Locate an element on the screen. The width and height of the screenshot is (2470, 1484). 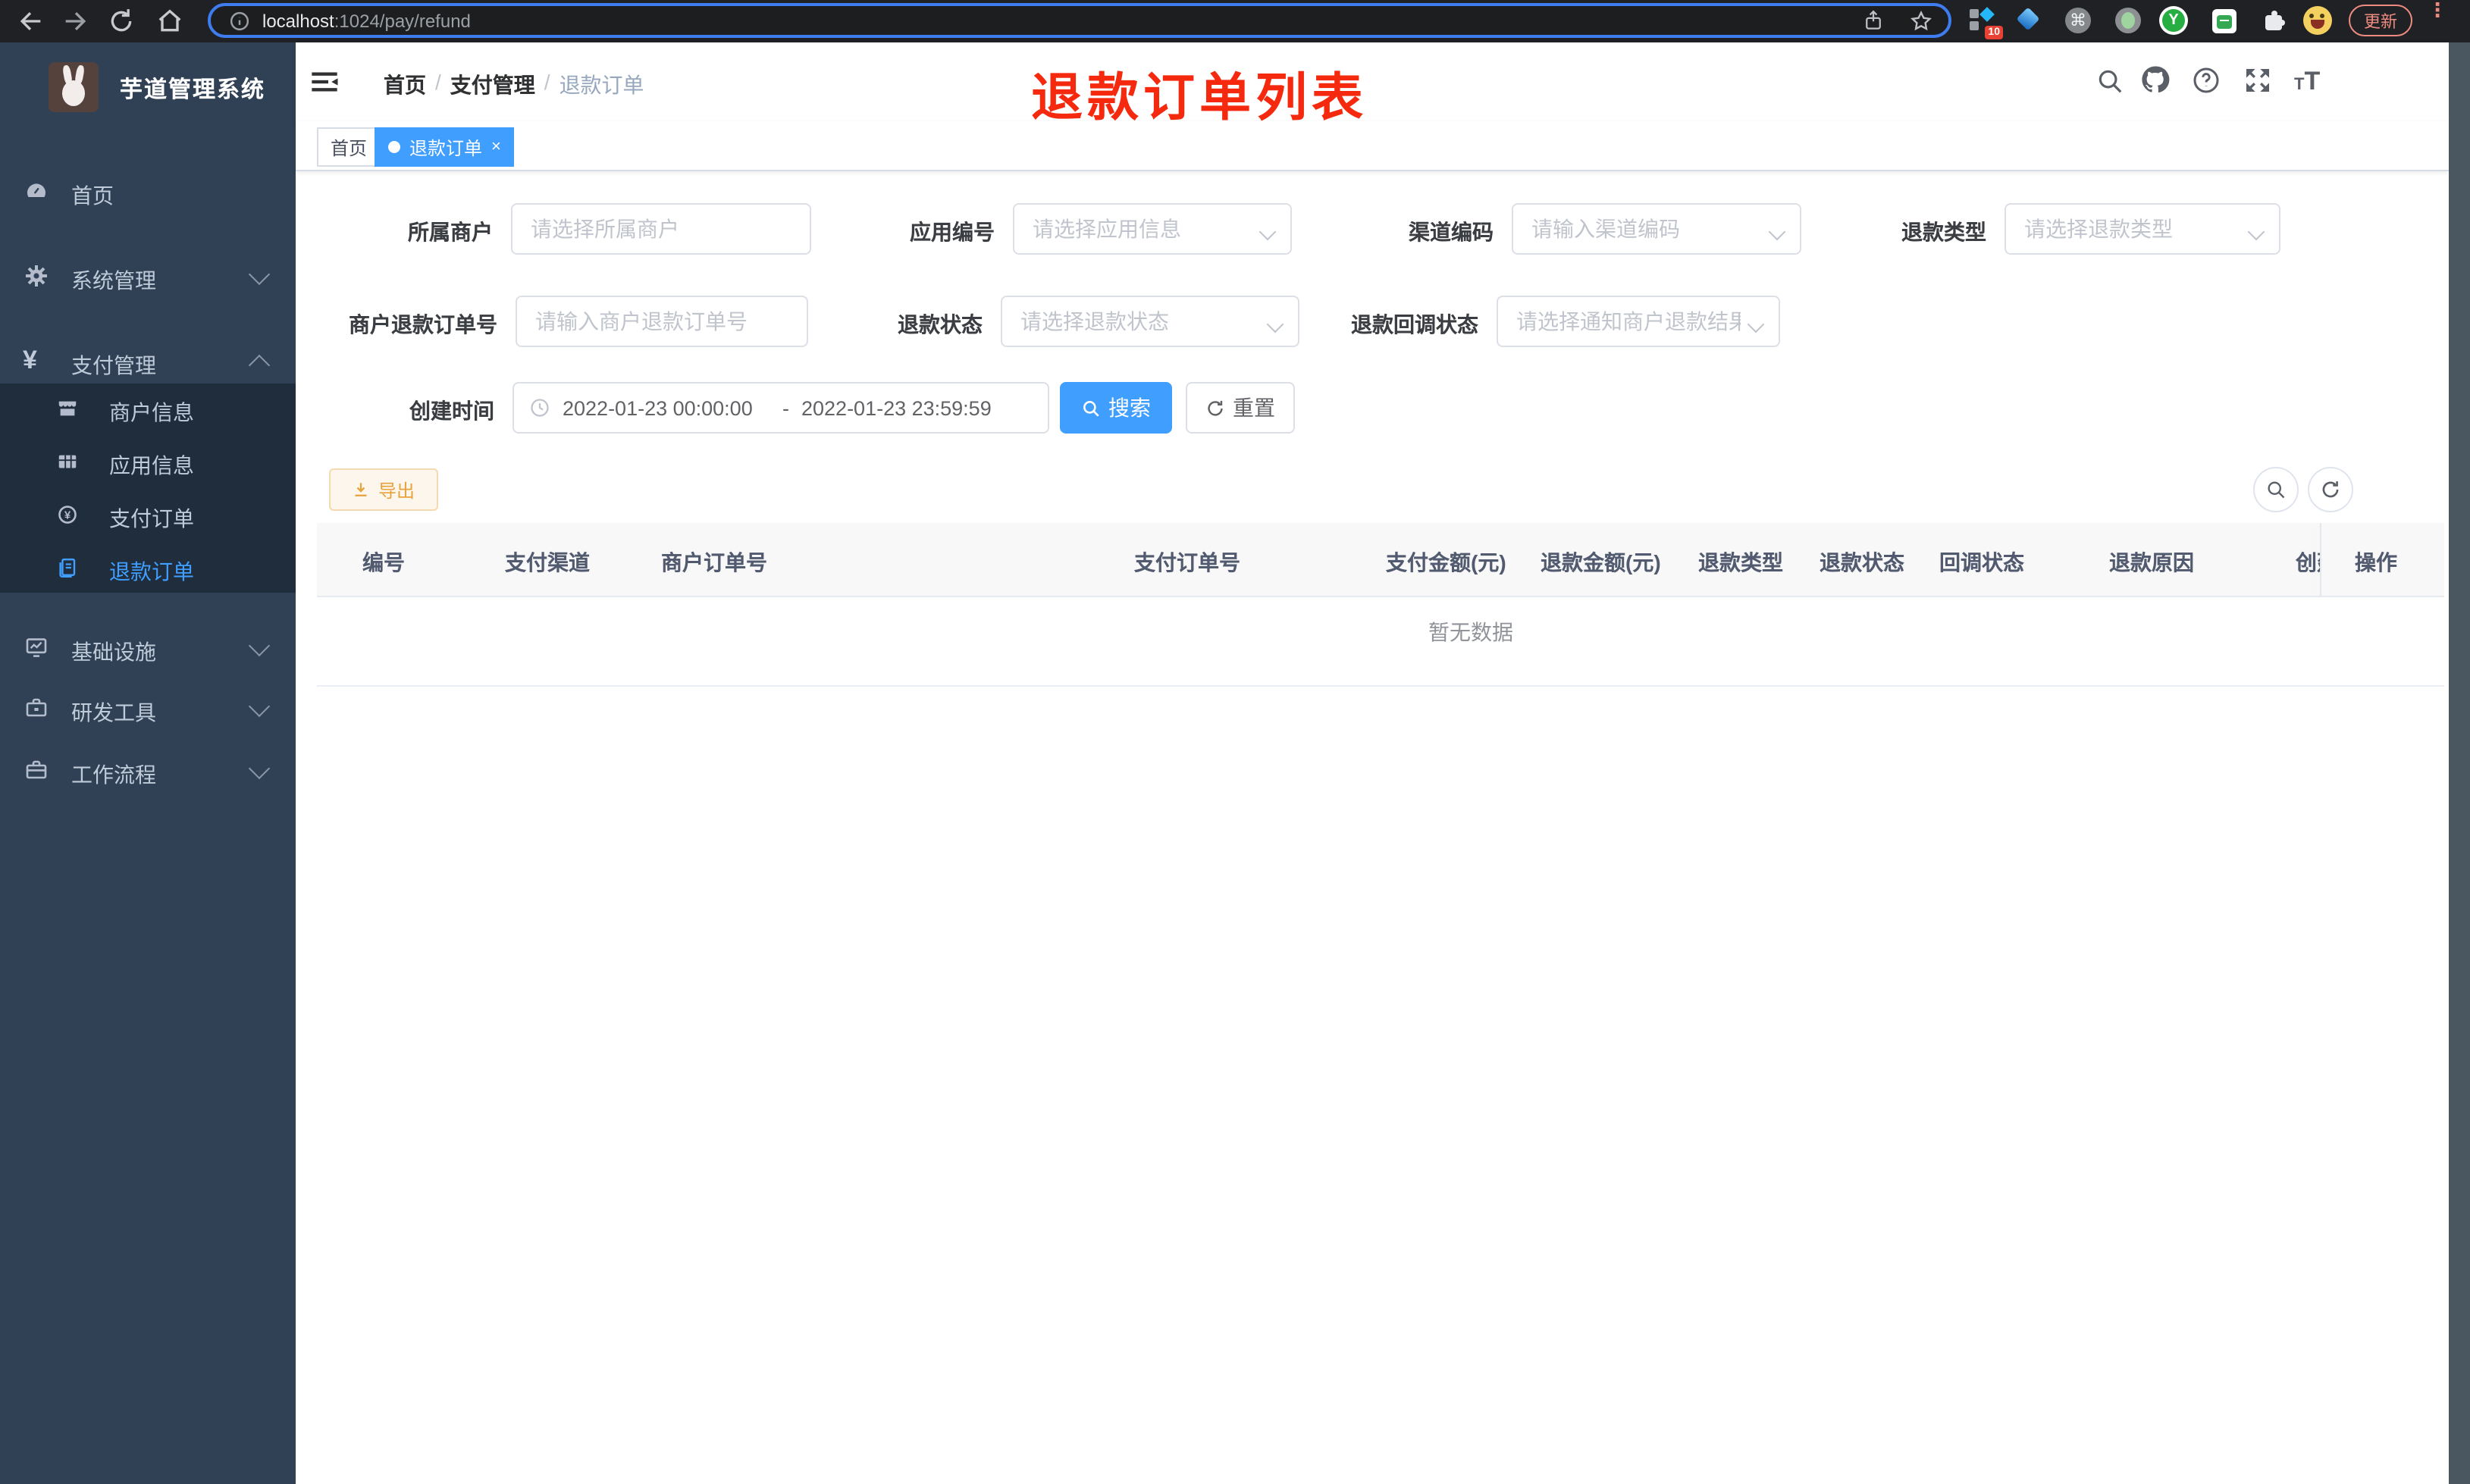
show-search-toggle-button is located at coordinates (2276, 490).